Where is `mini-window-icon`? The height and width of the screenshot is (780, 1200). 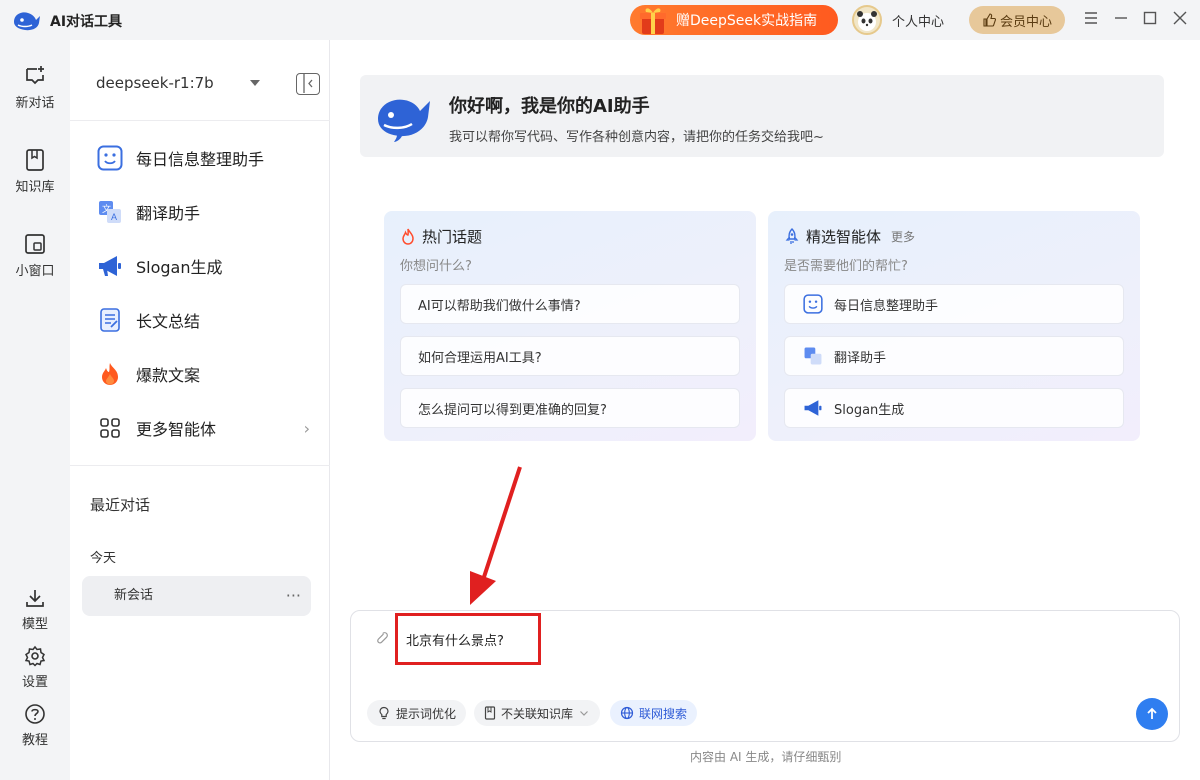 mini-window-icon is located at coordinates (35, 244).